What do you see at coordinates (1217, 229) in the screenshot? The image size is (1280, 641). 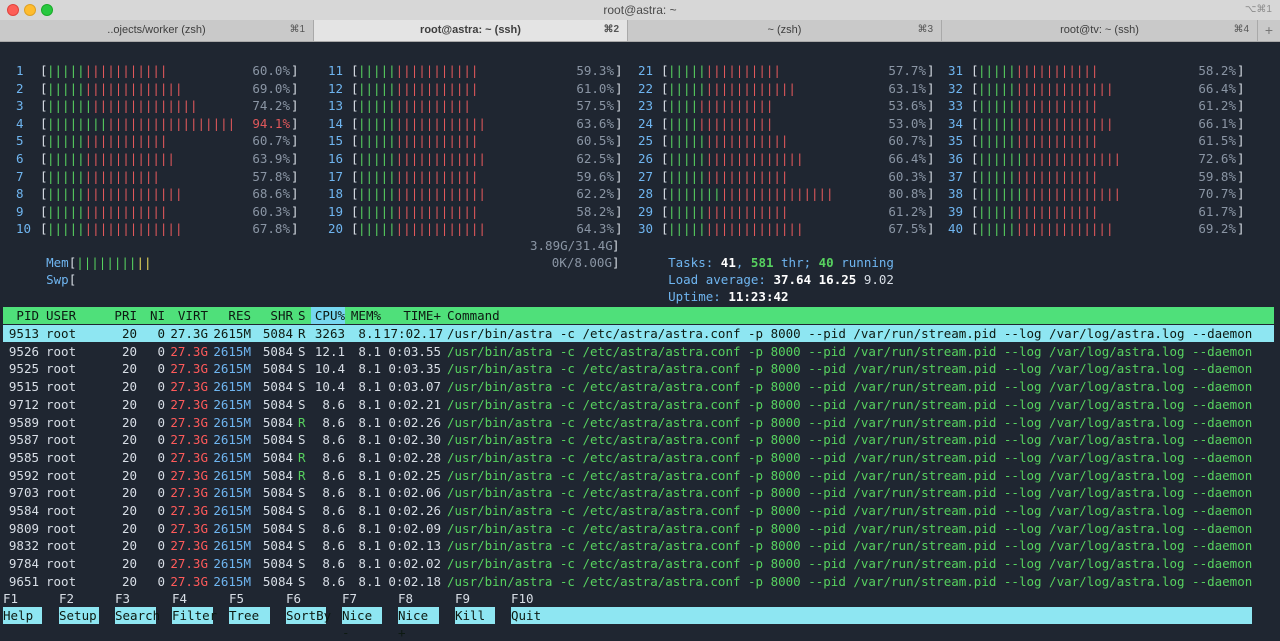 I see `cpu-percent: 69.2%` at bounding box center [1217, 229].